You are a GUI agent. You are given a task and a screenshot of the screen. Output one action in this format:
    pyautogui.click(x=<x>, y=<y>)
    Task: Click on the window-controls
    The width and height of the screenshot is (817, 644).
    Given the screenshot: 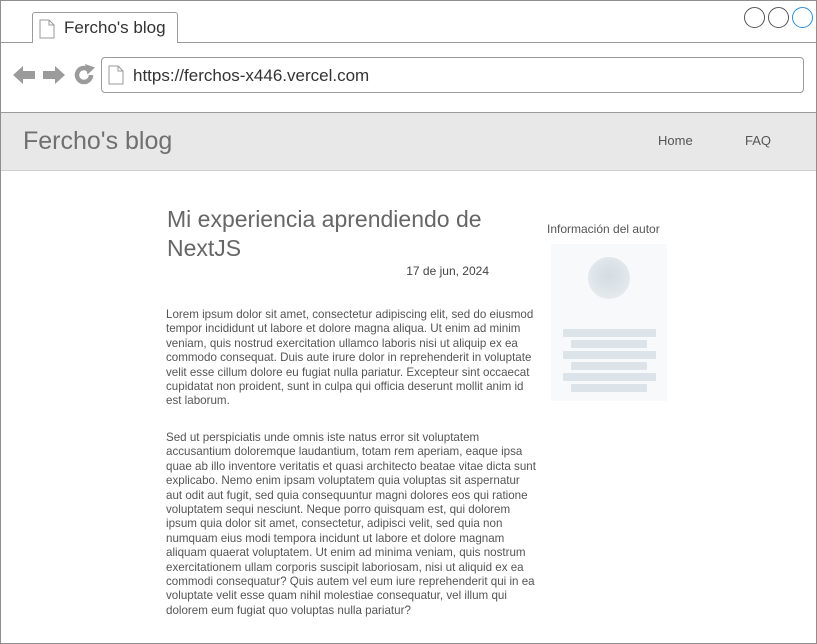 What is the action you would take?
    pyautogui.click(x=778, y=17)
    